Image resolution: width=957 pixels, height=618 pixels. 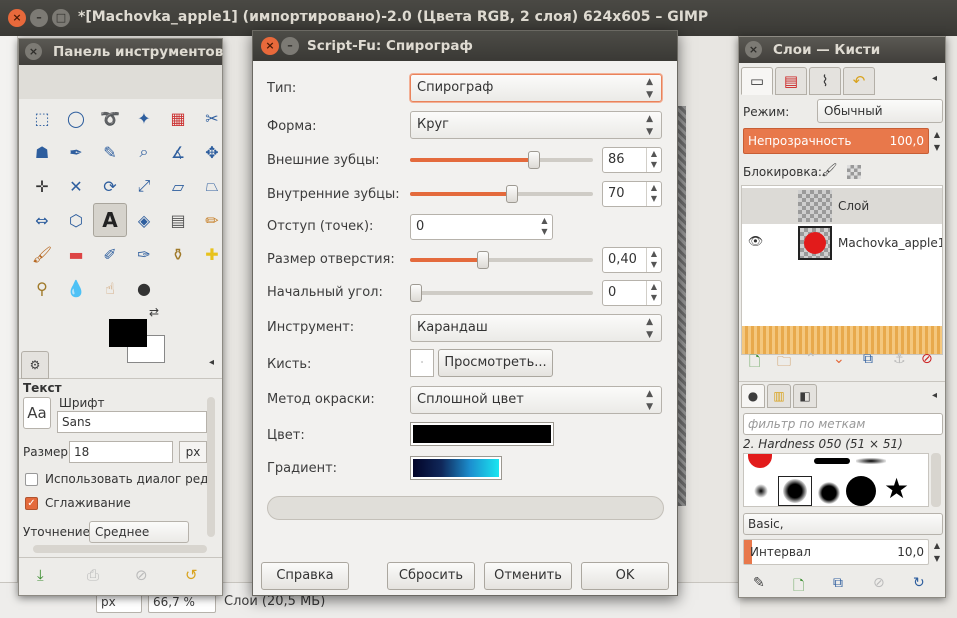 What do you see at coordinates (178, 186) in the screenshot?
I see `shear-icon: ▱` at bounding box center [178, 186].